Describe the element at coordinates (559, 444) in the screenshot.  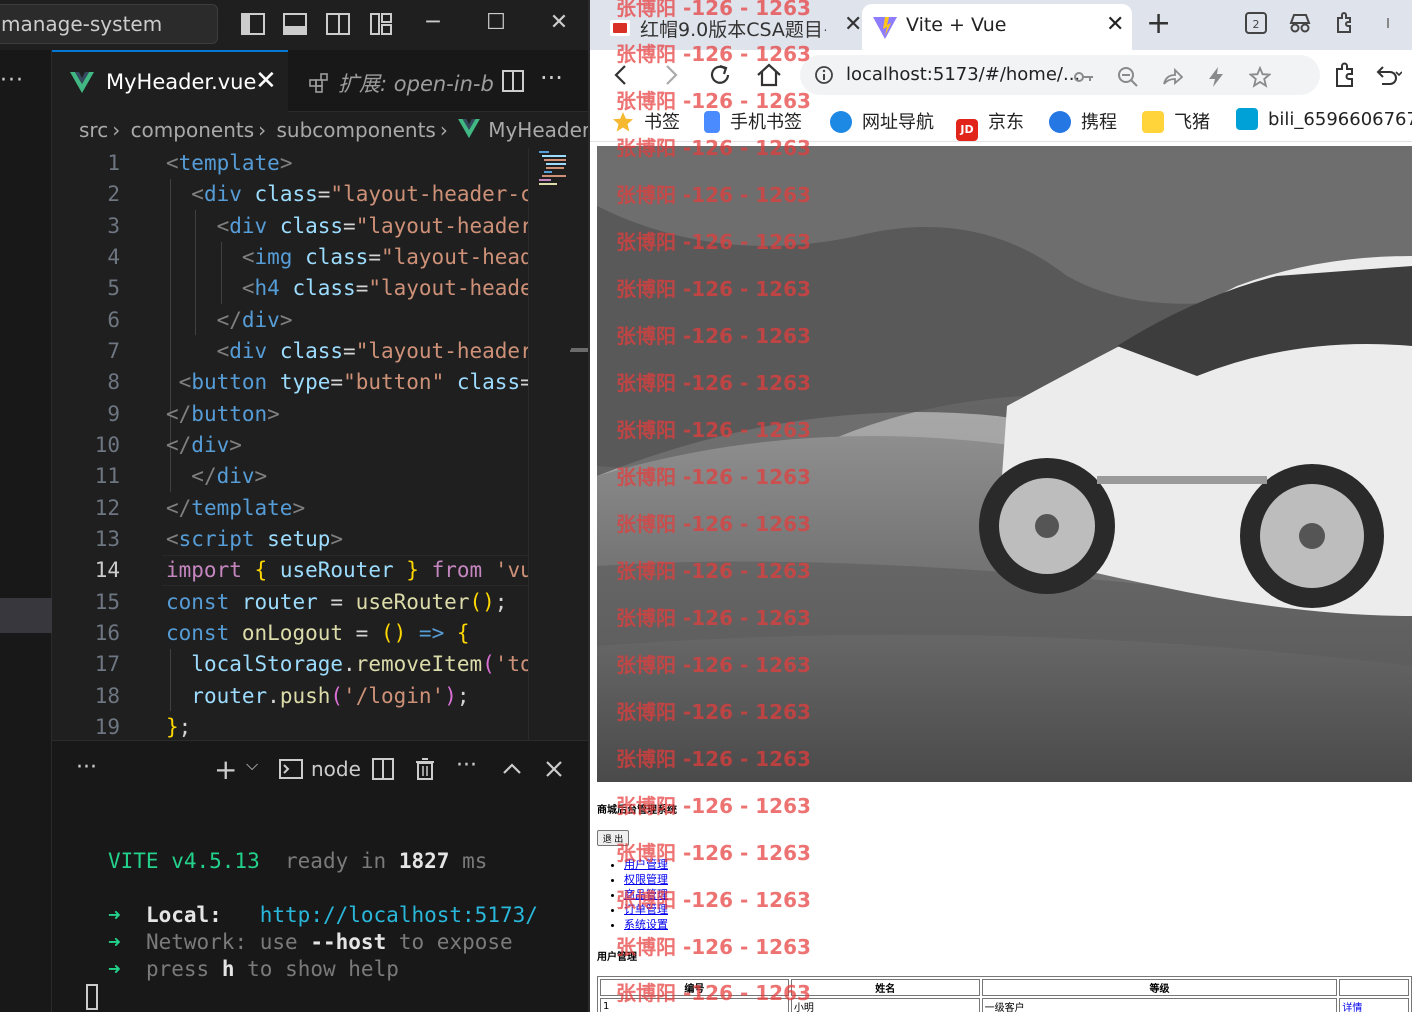
I see `minimap` at that location.